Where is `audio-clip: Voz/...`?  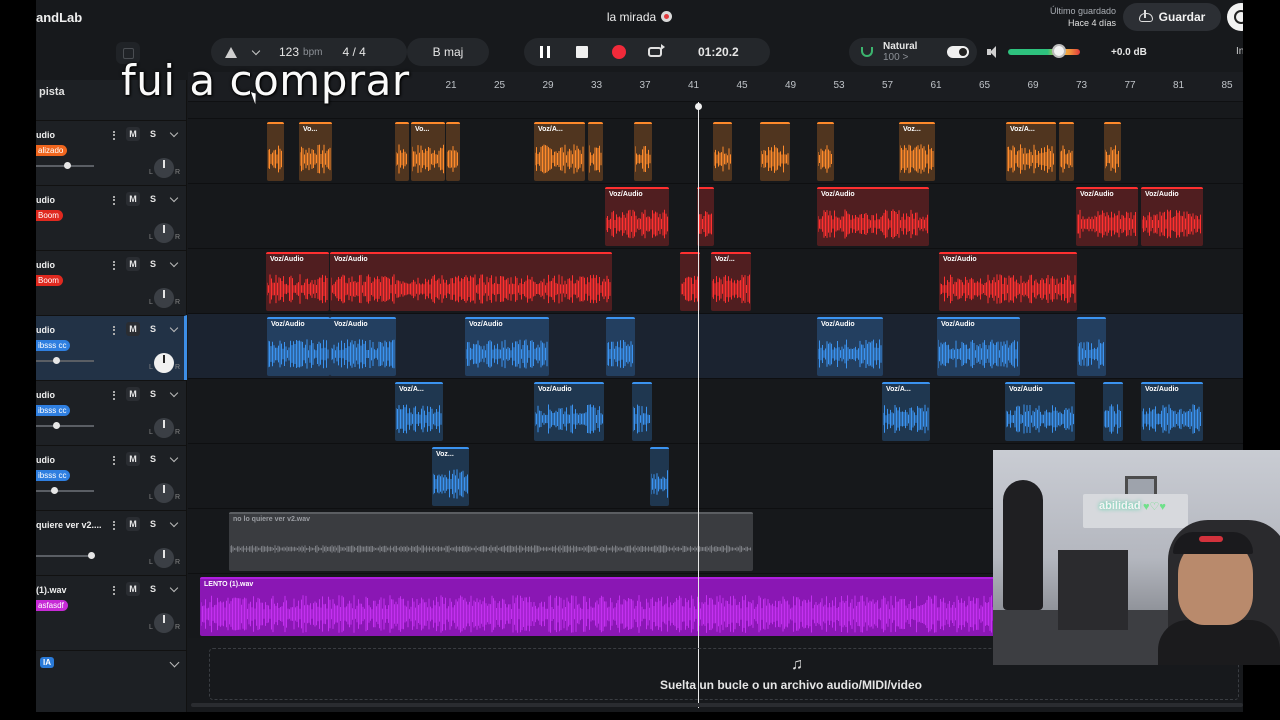 audio-clip: Voz/... is located at coordinates (731, 281).